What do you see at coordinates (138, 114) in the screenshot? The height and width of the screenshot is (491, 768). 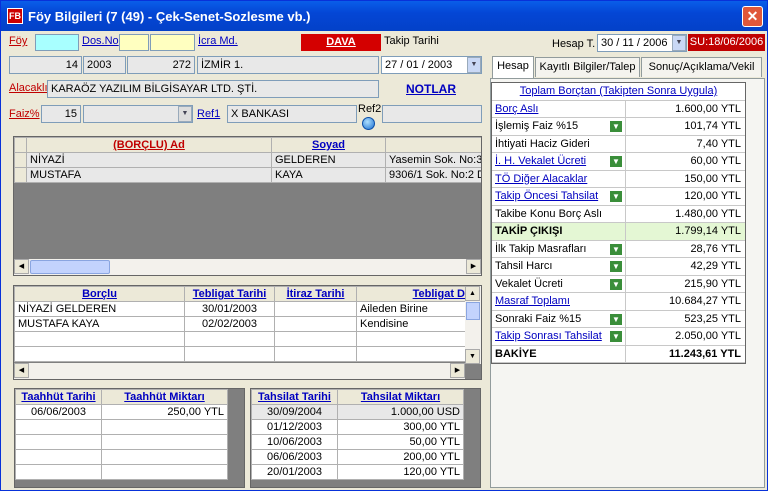 I see `faiz-type-select` at bounding box center [138, 114].